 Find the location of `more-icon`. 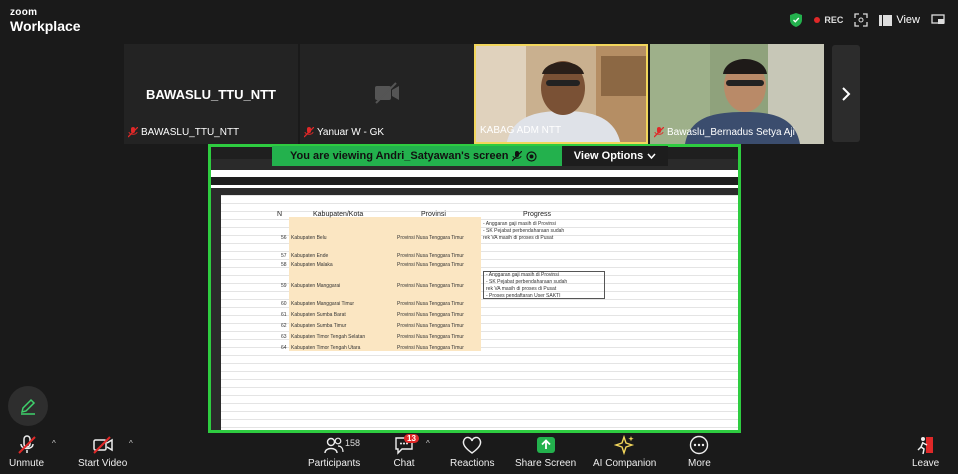

more-icon is located at coordinates (699, 445).